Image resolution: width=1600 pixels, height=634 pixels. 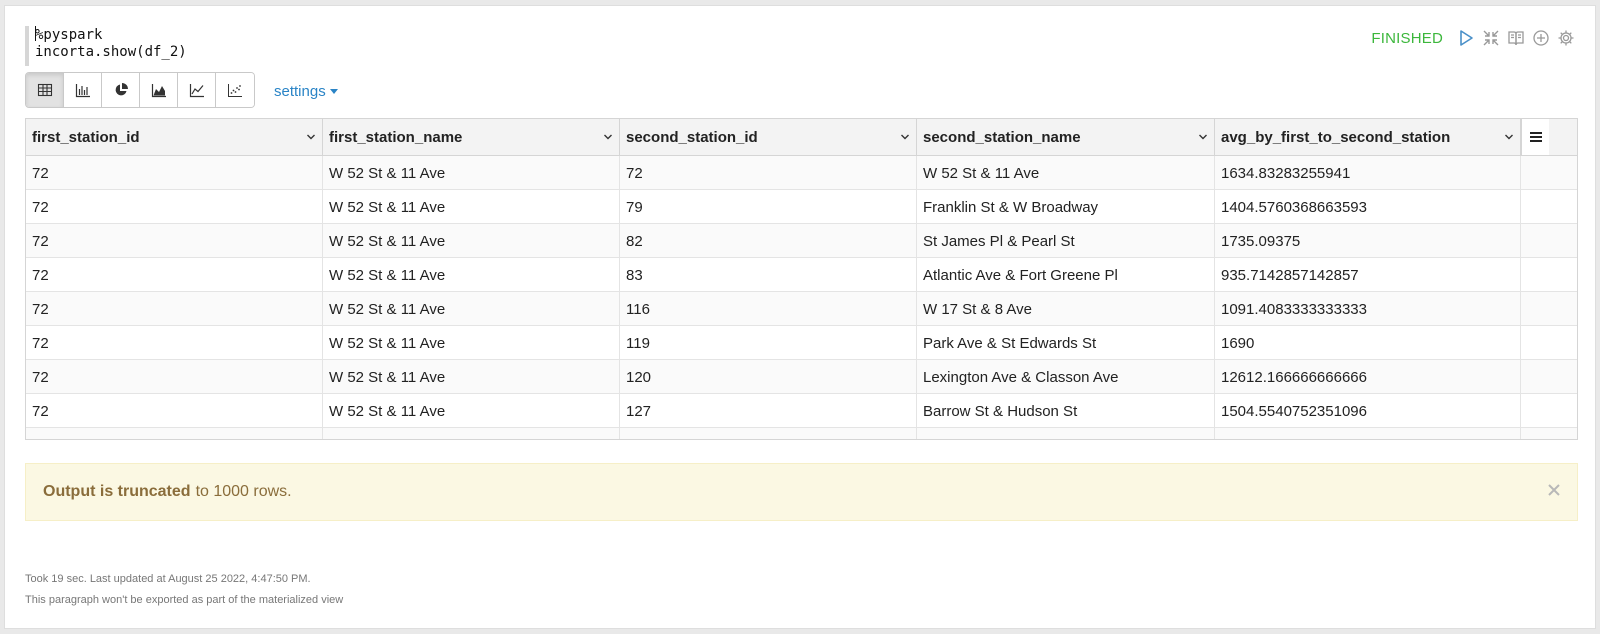 I want to click on scatter-chart-button, so click(x=235, y=90).